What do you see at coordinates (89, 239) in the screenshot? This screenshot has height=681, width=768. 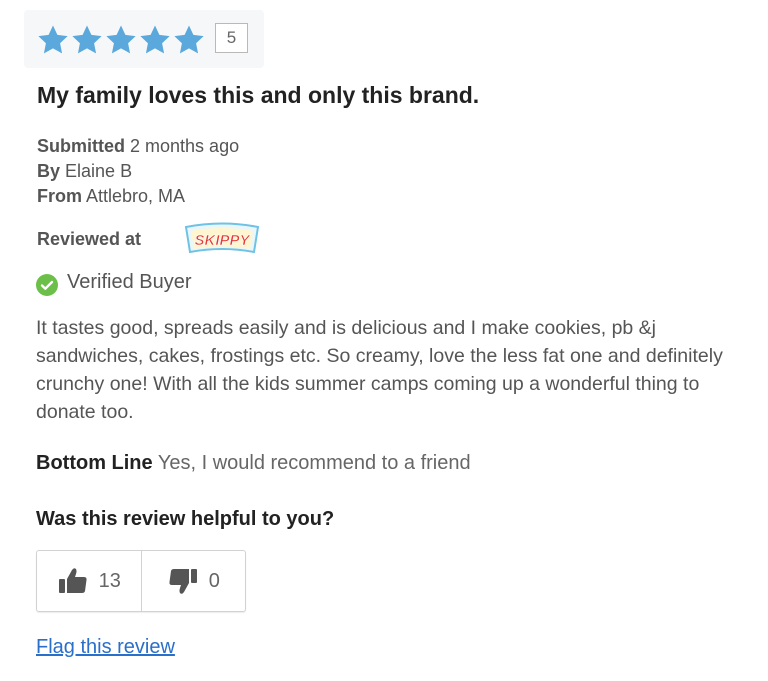 I see `reviewed-at-label: Reviewed at` at bounding box center [89, 239].